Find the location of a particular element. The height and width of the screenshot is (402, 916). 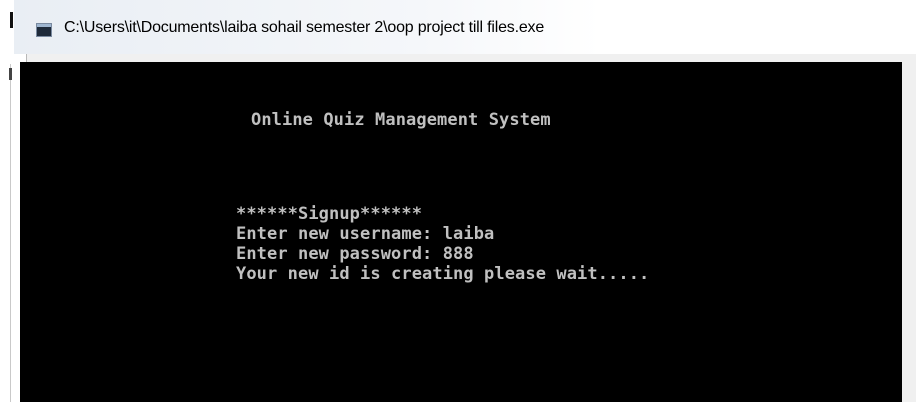

signup-banner: ******Signup****** is located at coordinates (329, 214).